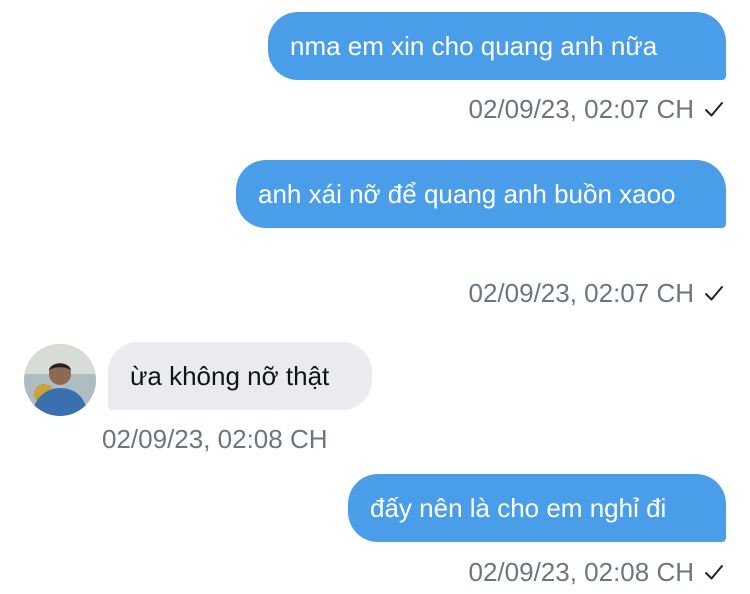 This screenshot has width=750, height=594. Describe the element at coordinates (60, 380) in the screenshot. I see `avatar` at that location.